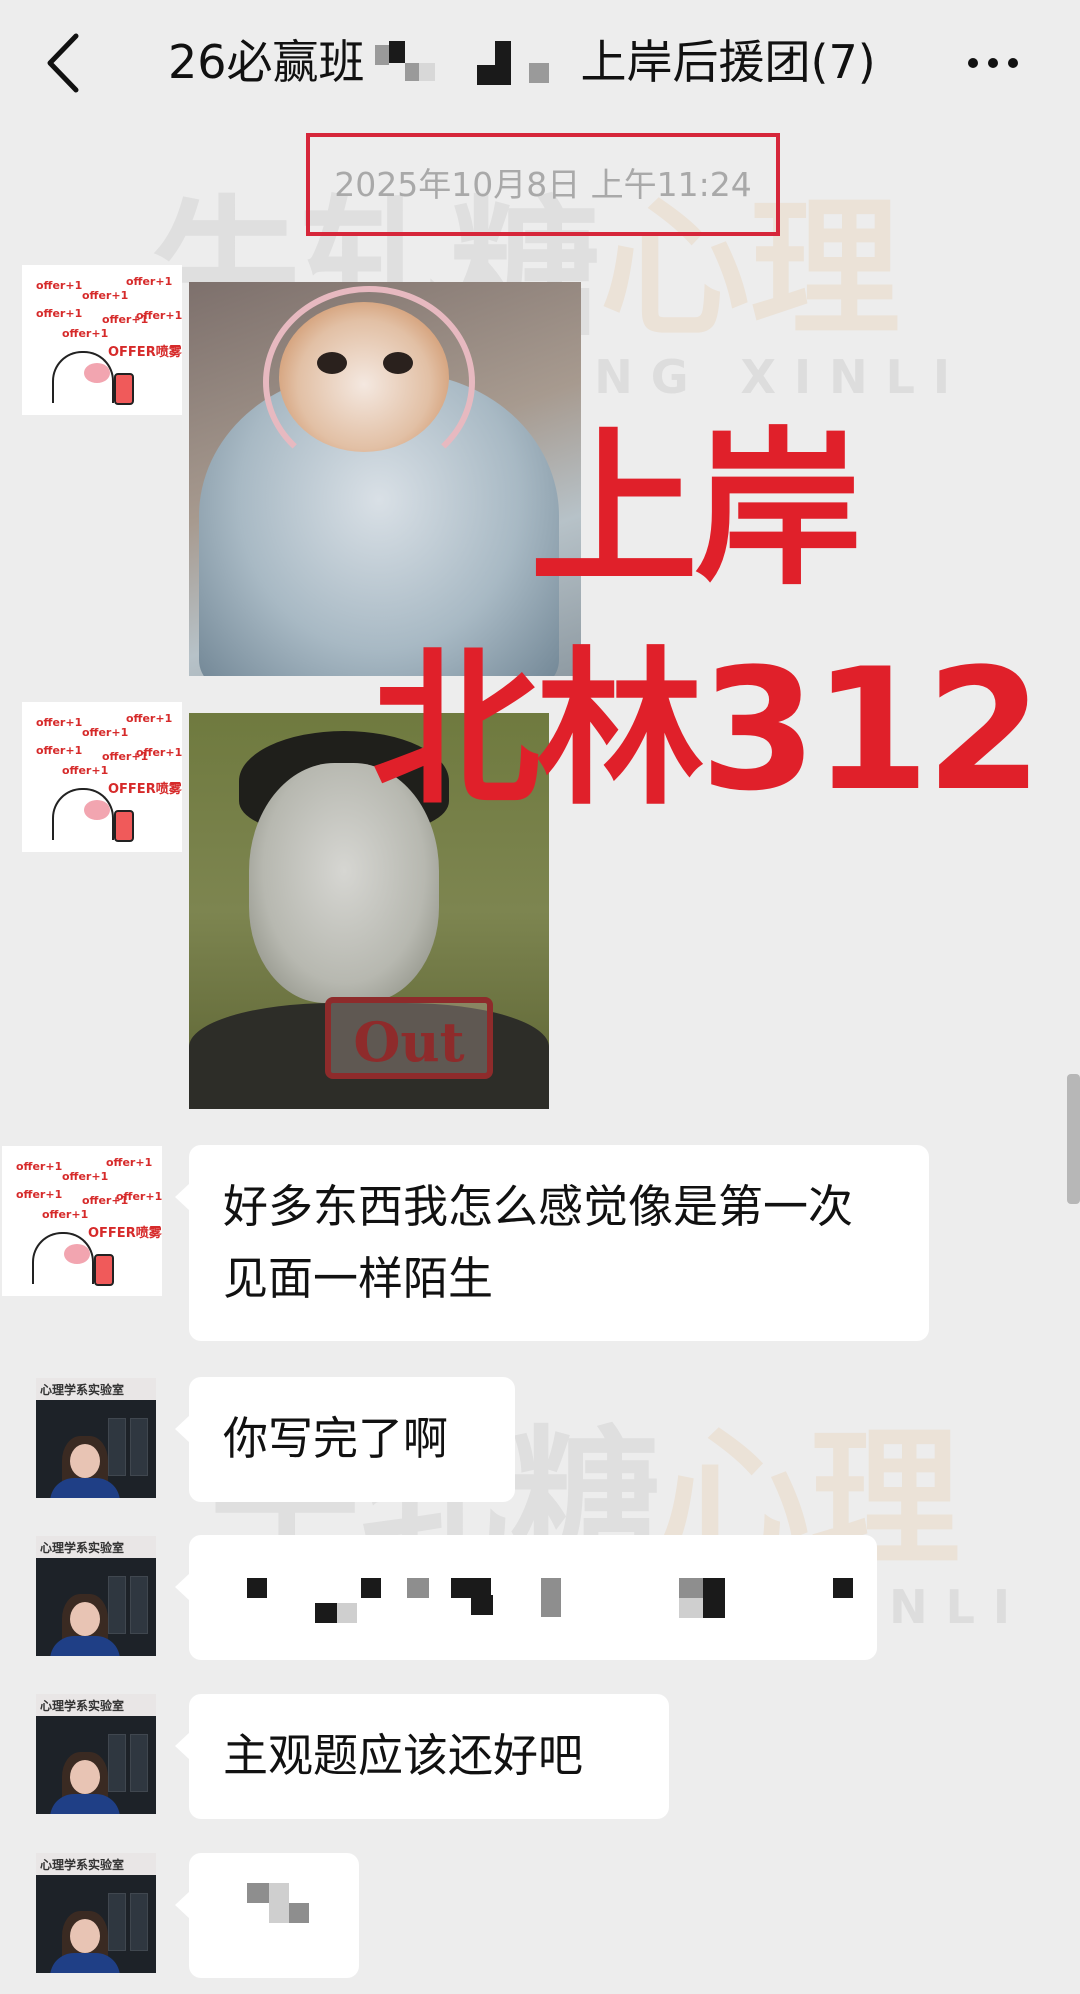 The height and width of the screenshot is (1994, 1080). I want to click on overlay-text-line2: 北林312, so click(707, 730).